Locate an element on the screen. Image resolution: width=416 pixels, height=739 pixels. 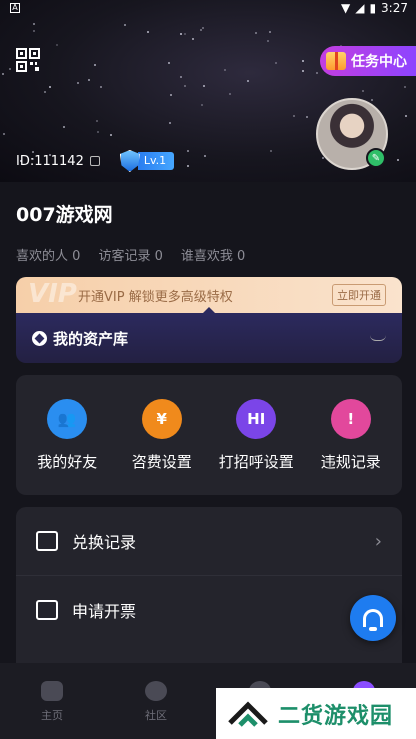
copy-icon is located at coordinates (94, 161).